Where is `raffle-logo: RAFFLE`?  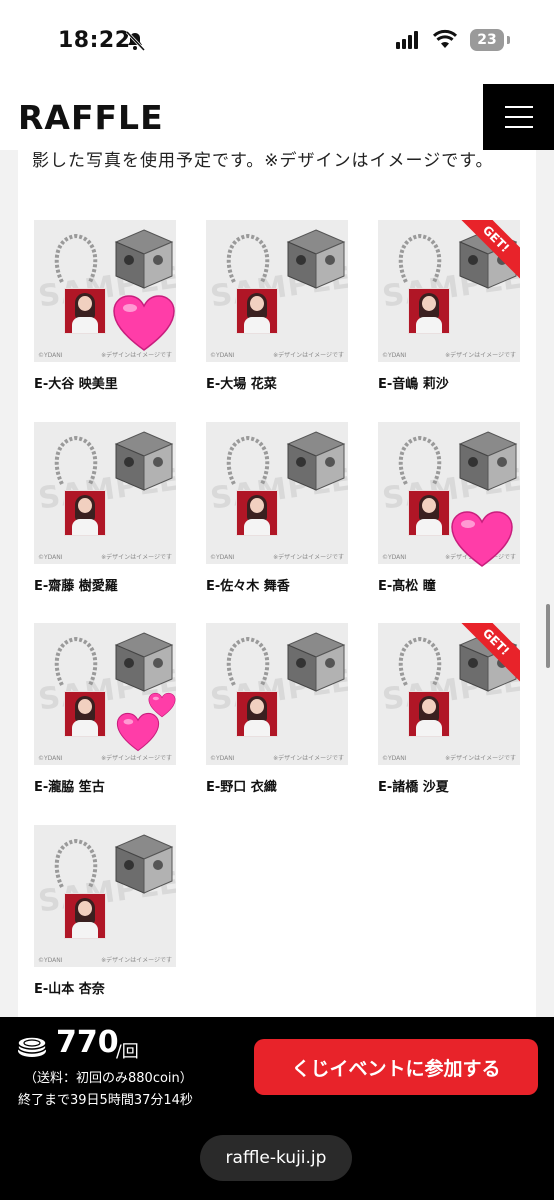 raffle-logo: RAFFLE is located at coordinates (91, 117).